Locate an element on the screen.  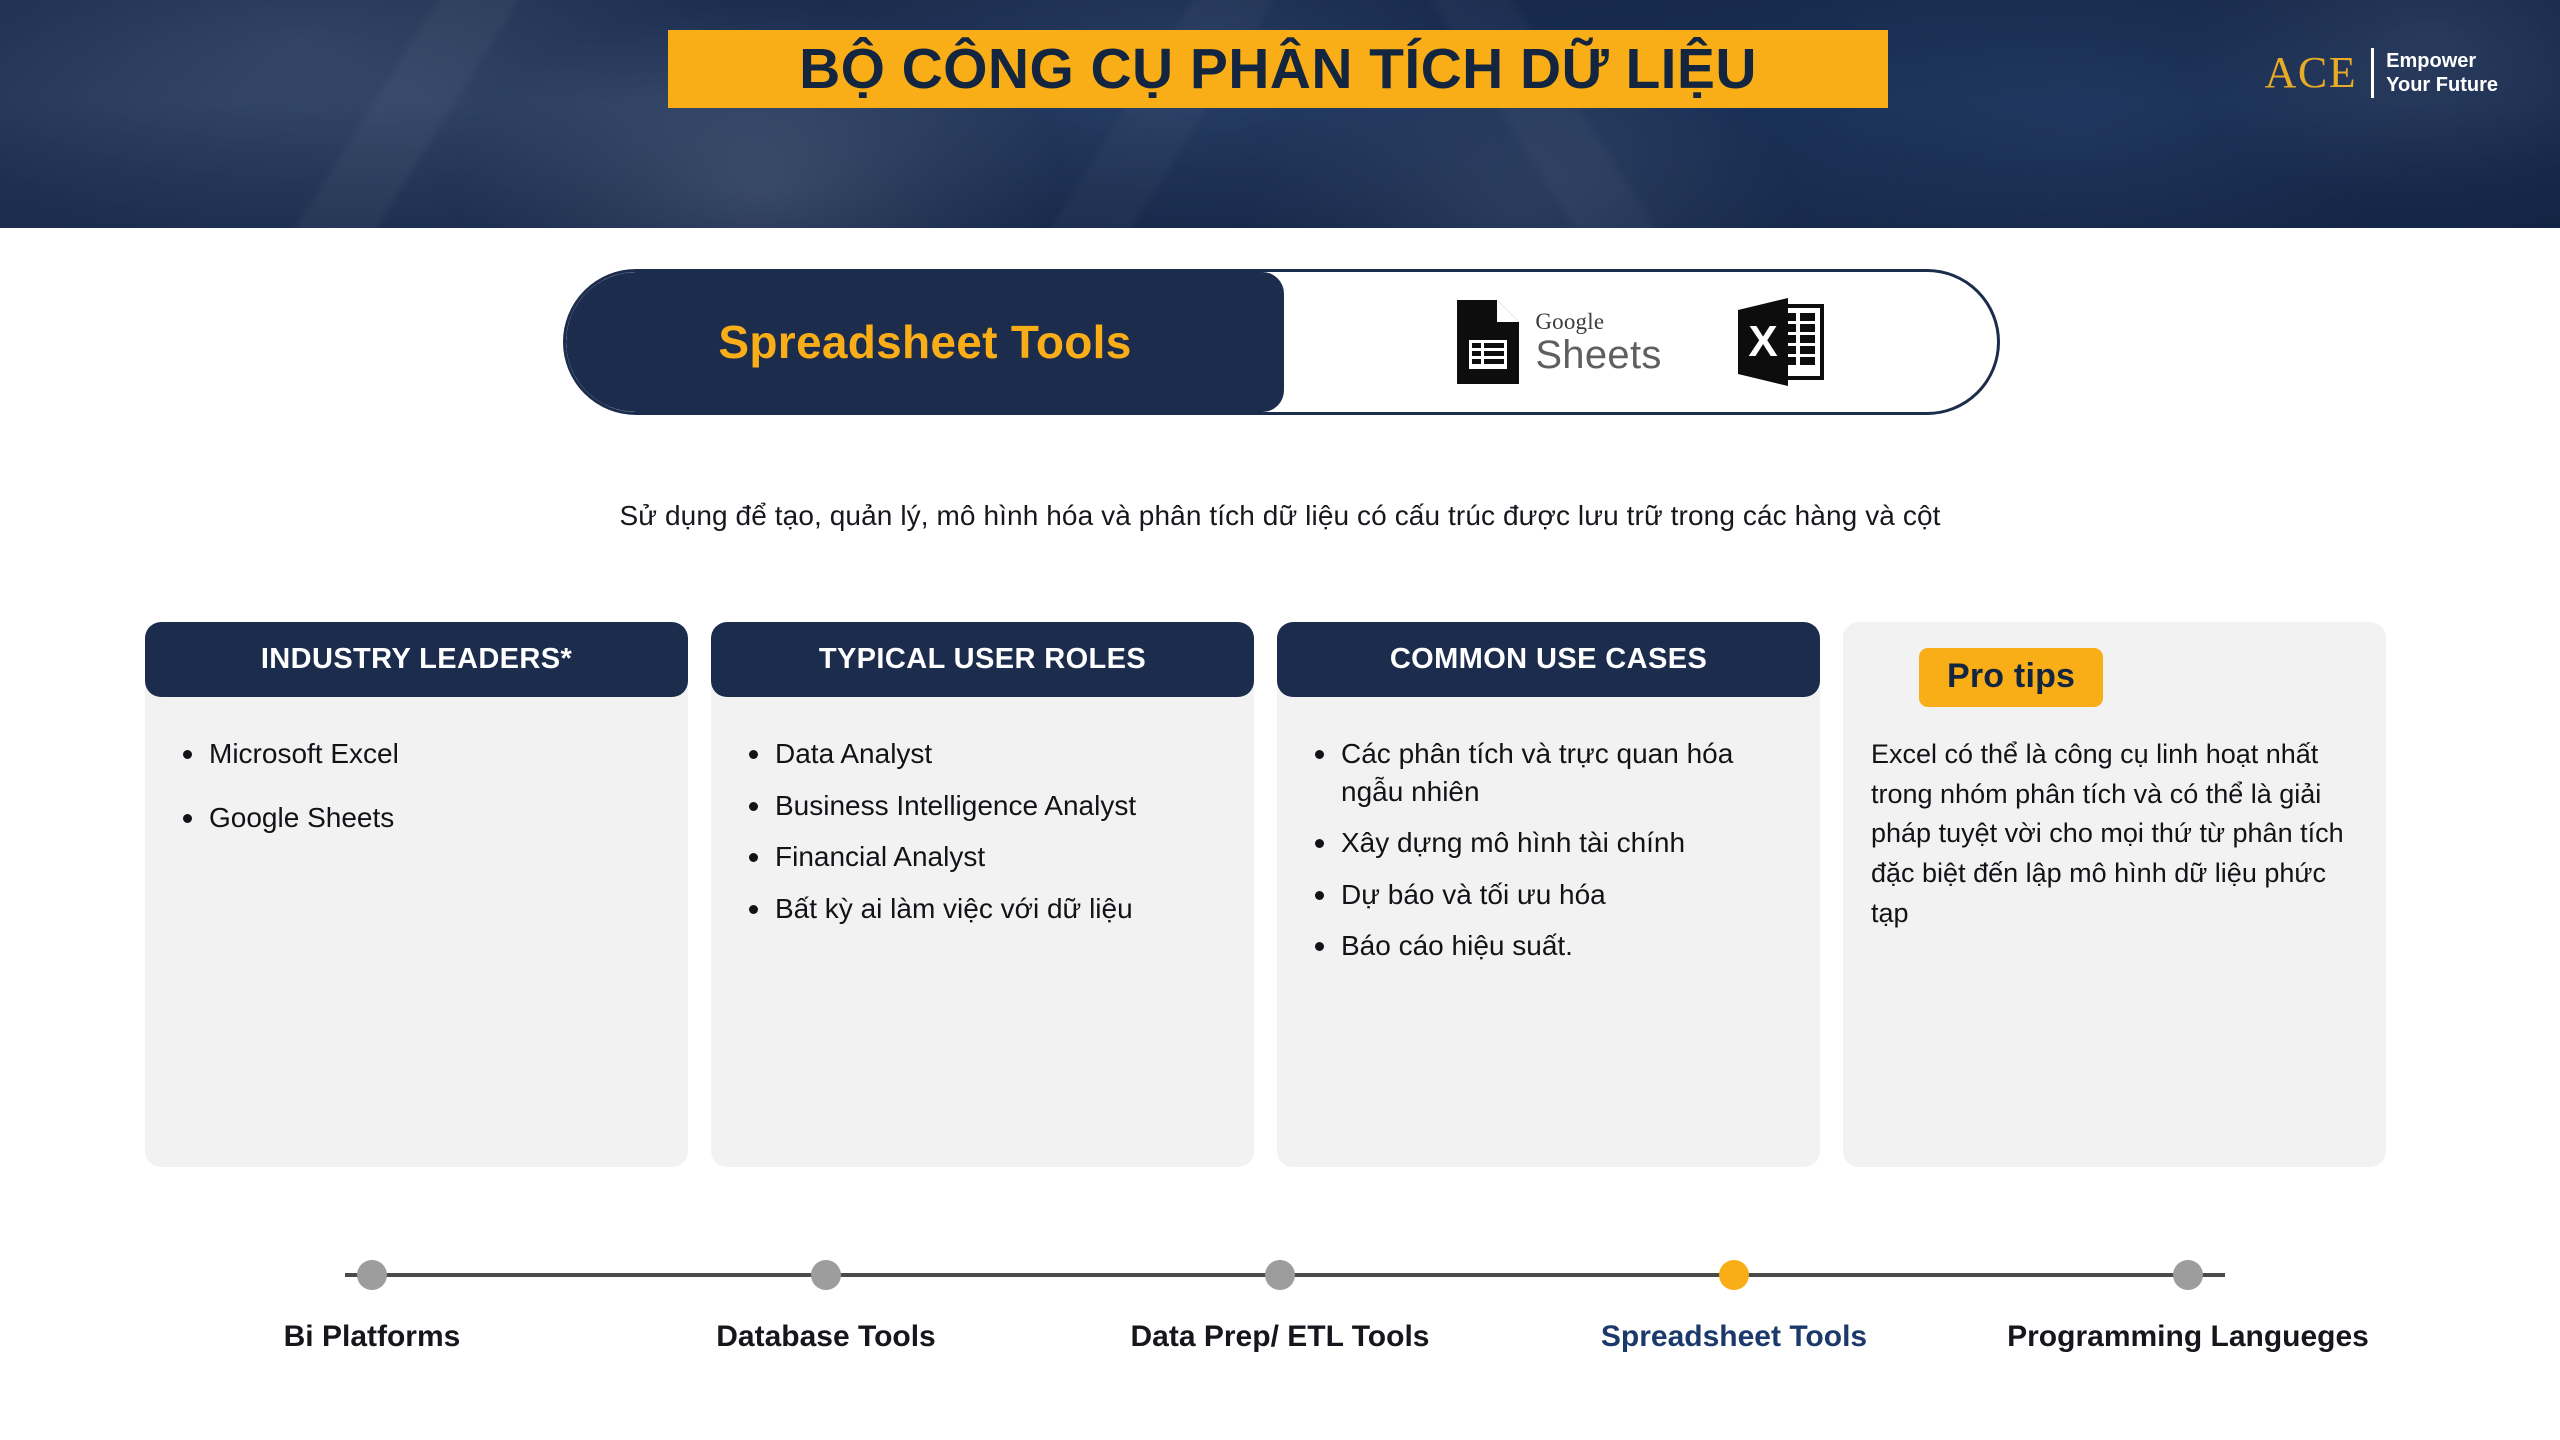
pro-tips-badge: Pro tips is located at coordinates (2011, 677).